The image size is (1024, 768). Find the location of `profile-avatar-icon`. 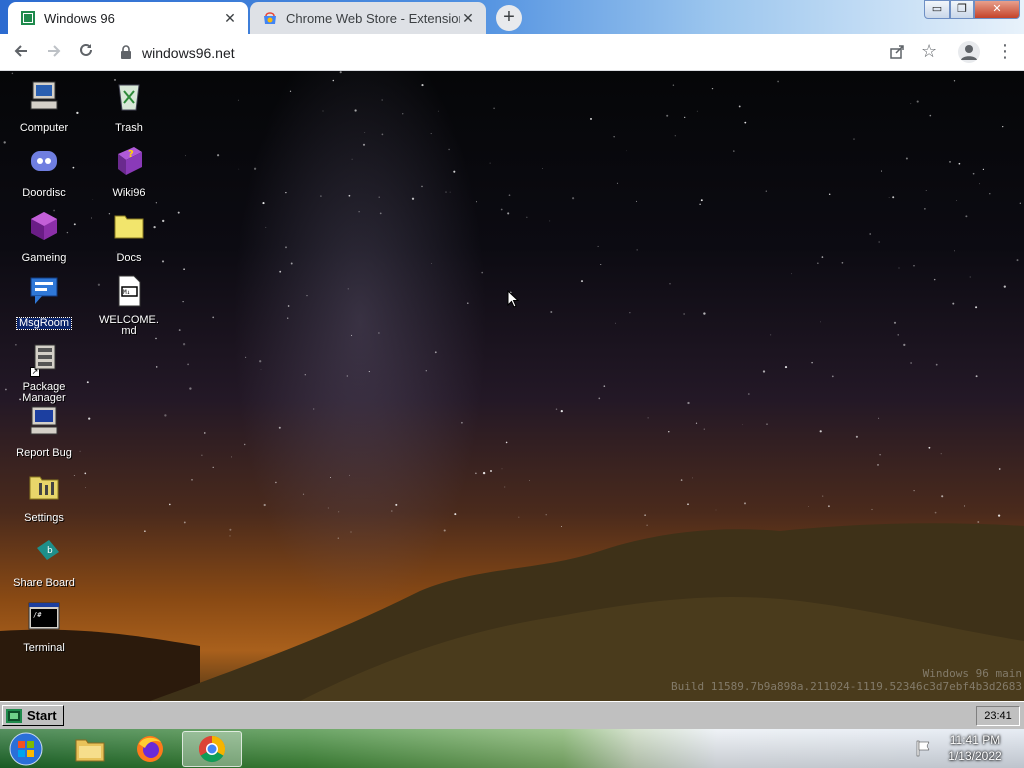

profile-avatar-icon is located at coordinates (969, 52).